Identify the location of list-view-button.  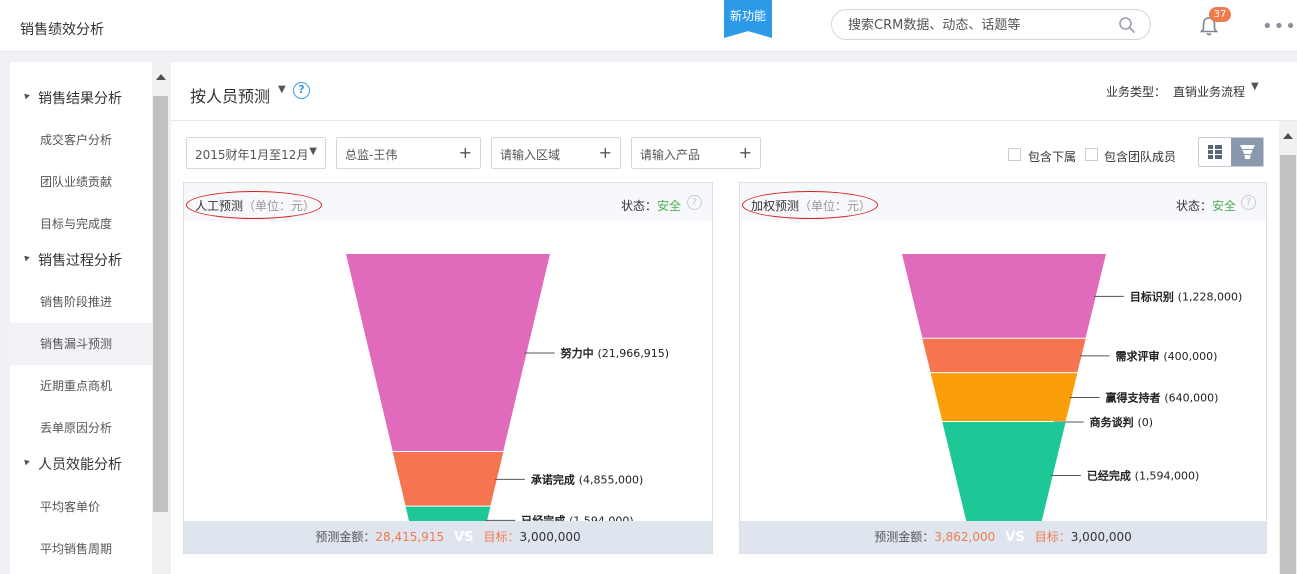
(1215, 152).